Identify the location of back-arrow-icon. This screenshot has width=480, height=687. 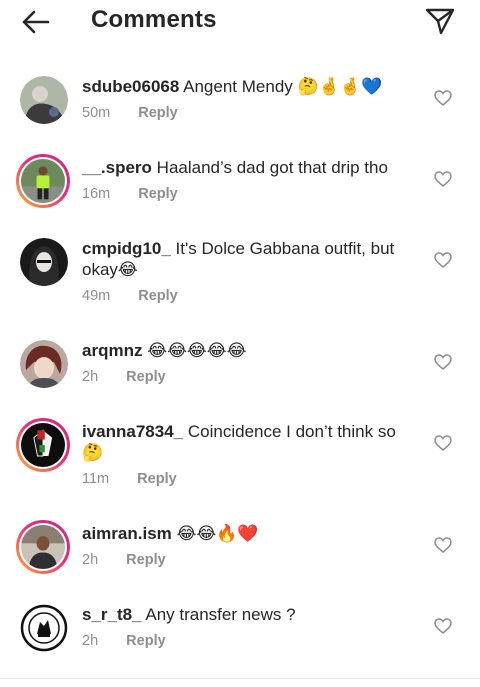
(36, 22).